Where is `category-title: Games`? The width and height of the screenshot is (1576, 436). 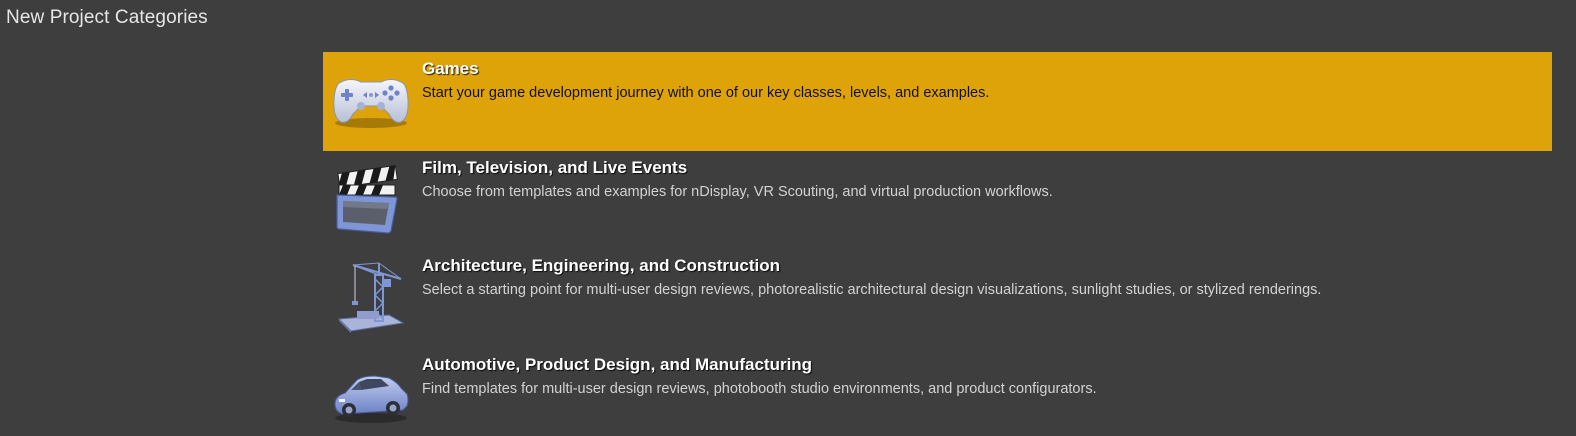
category-title: Games is located at coordinates (450, 68).